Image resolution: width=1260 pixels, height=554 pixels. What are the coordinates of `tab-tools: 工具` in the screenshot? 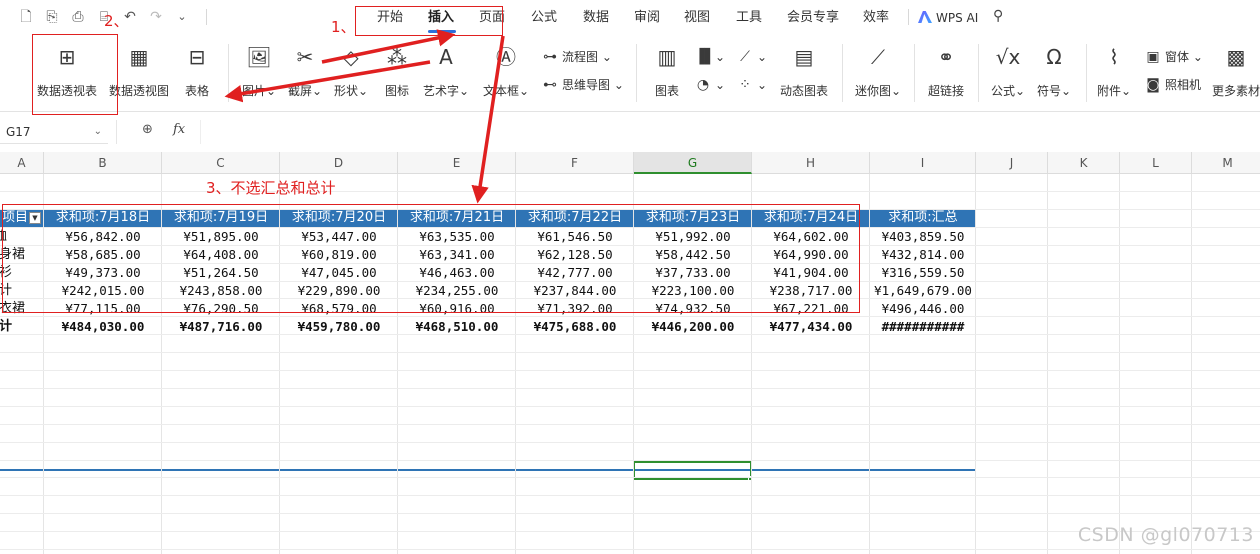 It's located at (749, 18).